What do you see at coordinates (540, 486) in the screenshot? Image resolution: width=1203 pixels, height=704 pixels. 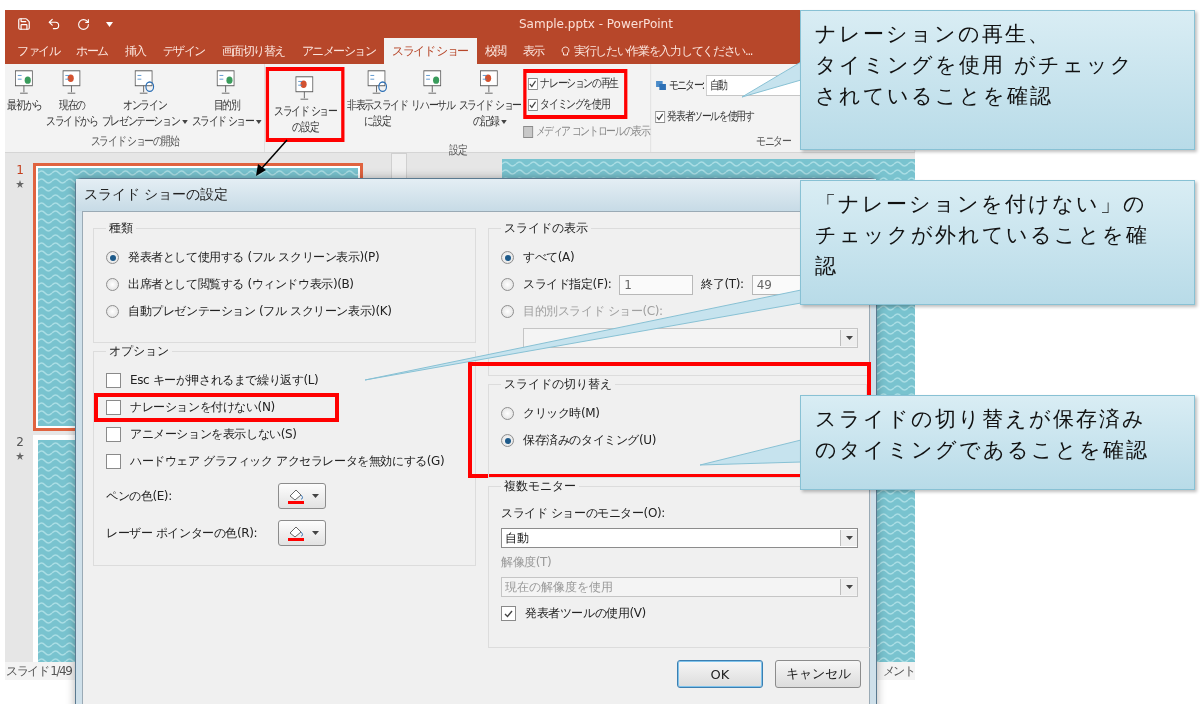 I see `group-title: 複数モニター` at bounding box center [540, 486].